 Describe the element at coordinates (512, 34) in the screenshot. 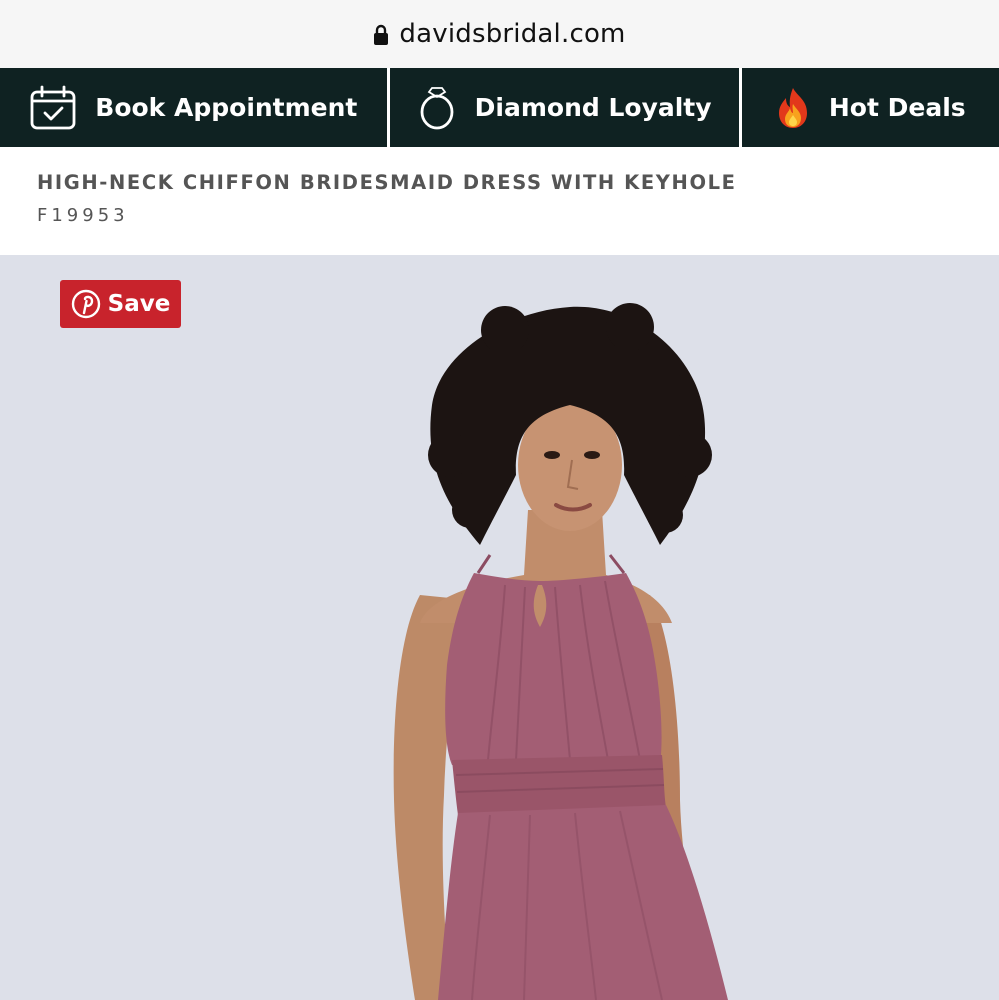

I see `url-text: davidsbridal.com` at that location.